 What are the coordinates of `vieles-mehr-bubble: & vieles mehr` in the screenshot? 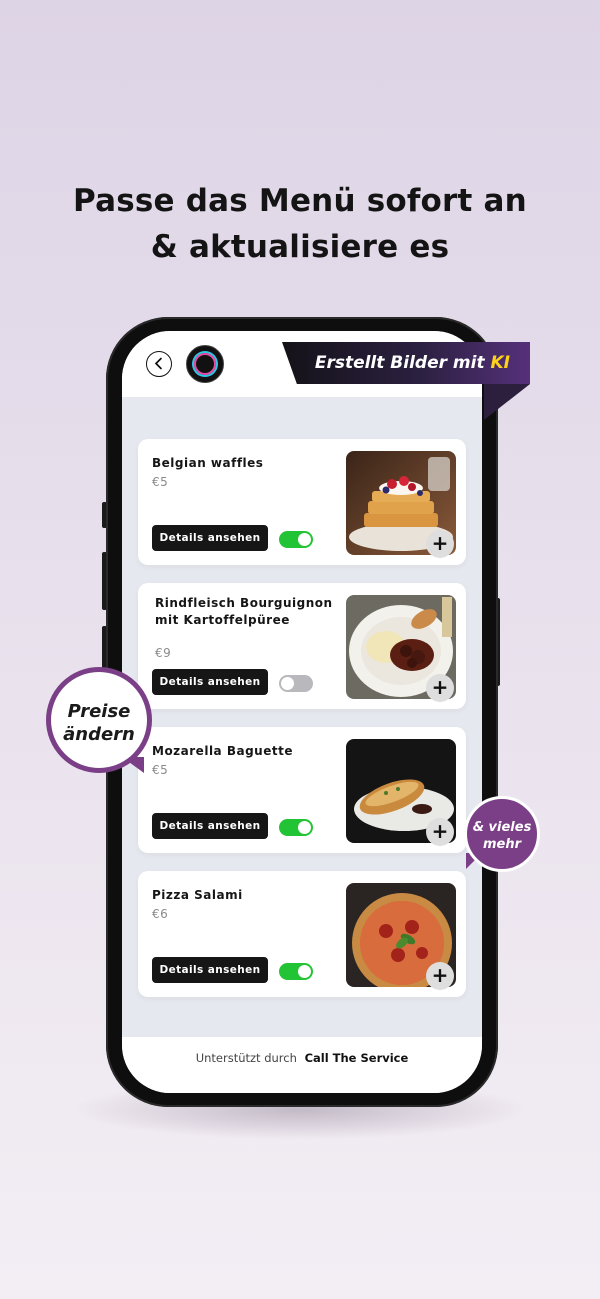 It's located at (502, 834).